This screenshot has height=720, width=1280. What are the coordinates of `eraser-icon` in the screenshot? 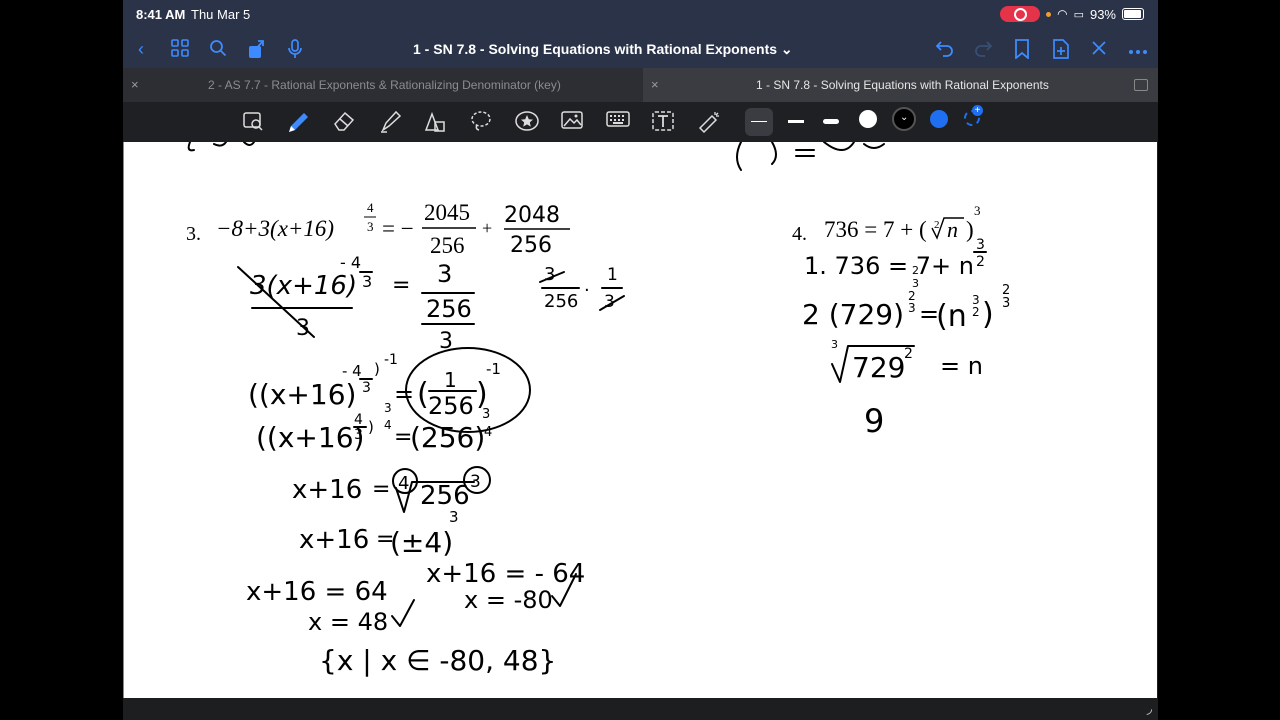 It's located at (344, 122).